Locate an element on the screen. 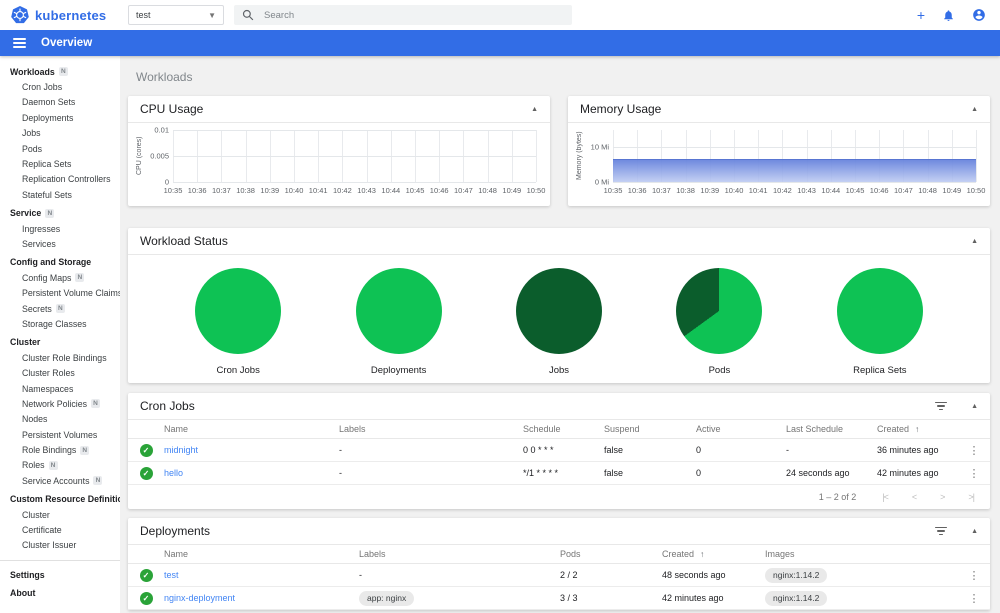 The height and width of the screenshot is (613, 1000). sidebar-item-services: Services is located at coordinates (60, 243).